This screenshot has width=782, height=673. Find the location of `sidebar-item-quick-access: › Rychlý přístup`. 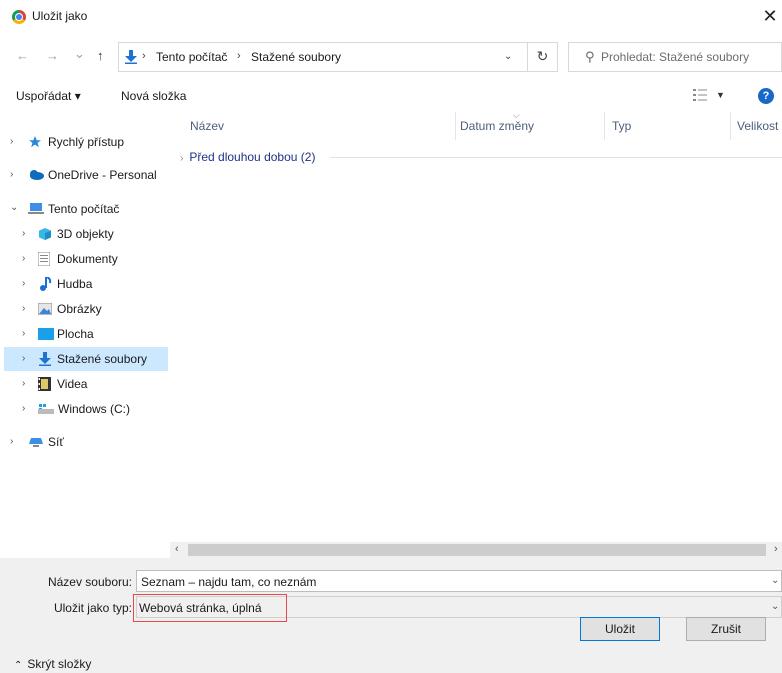

sidebar-item-quick-access: › Rychlý přístup is located at coordinates (84, 142).